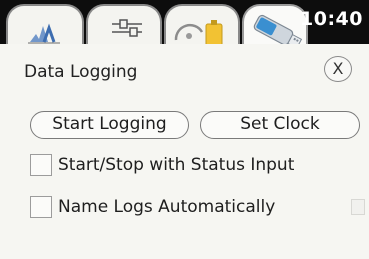 This screenshot has height=259, width=369. I want to click on start-logging-button: Start Logging, so click(109, 125).